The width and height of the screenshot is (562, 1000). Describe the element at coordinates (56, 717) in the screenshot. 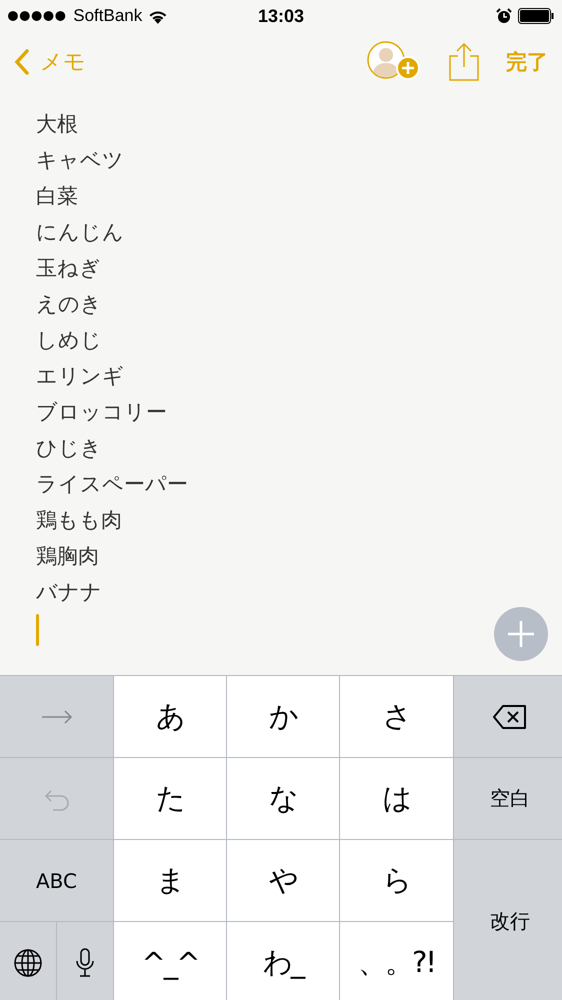

I see `arrow-icon` at that location.